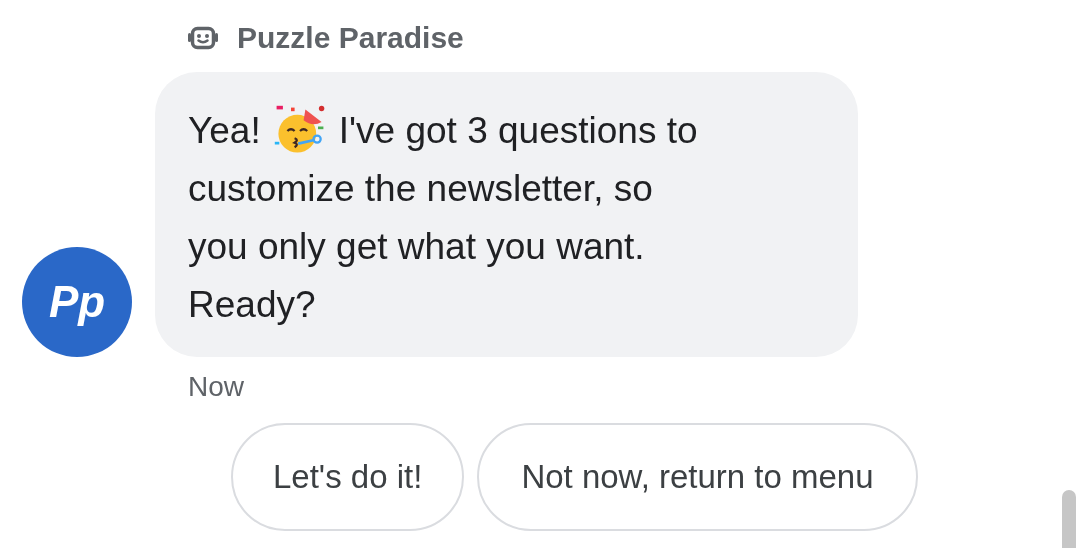 Image resolution: width=1080 pixels, height=548 pixels. I want to click on sender-name: Puzzle Paradise, so click(350, 38).